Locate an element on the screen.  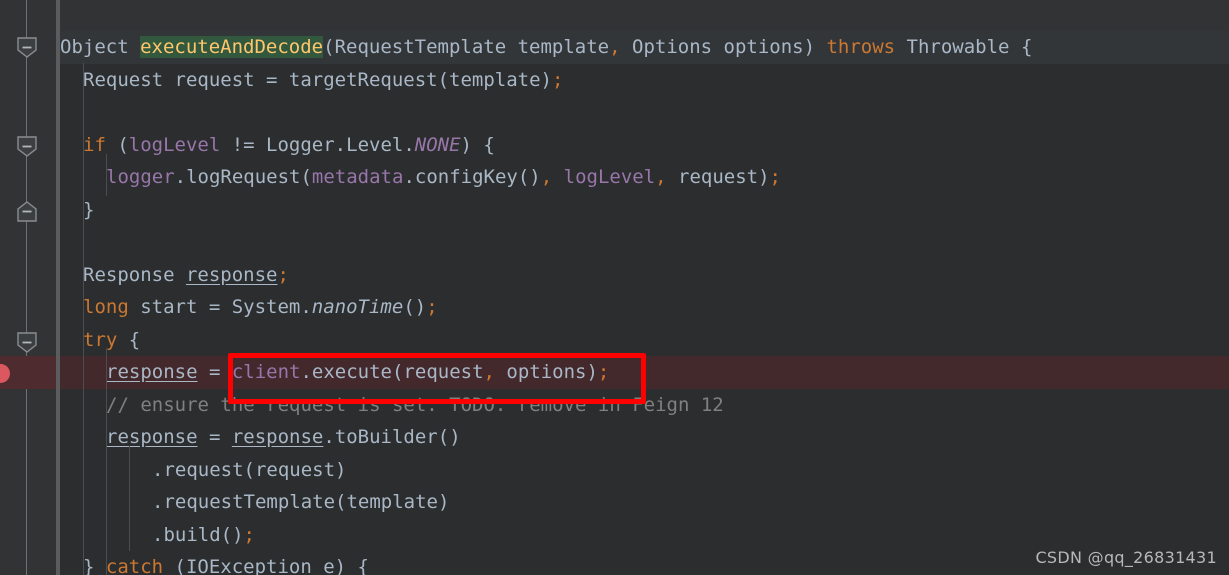
code-line: Response response; is located at coordinates (644, 275).